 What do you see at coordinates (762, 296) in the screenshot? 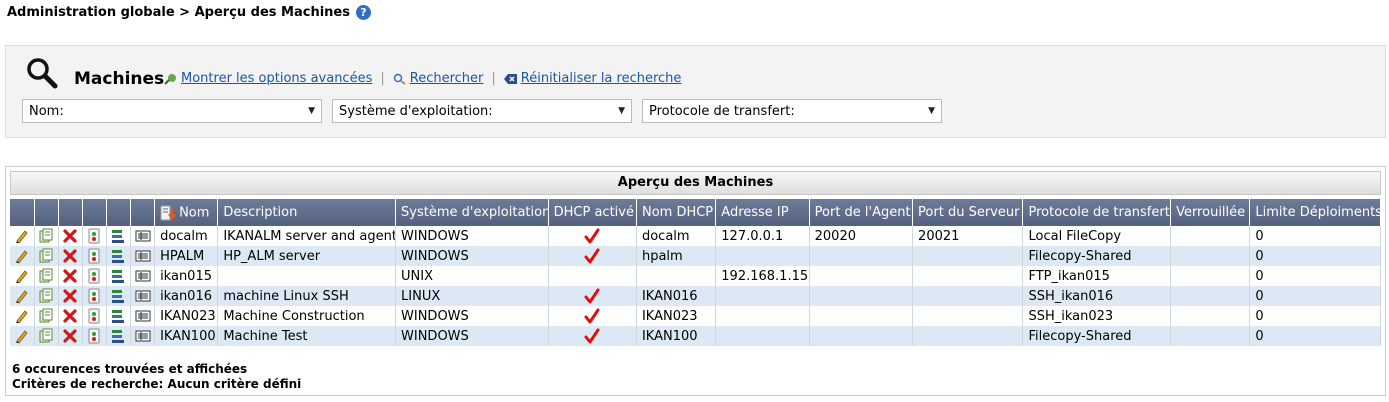
I see `cell-ip` at bounding box center [762, 296].